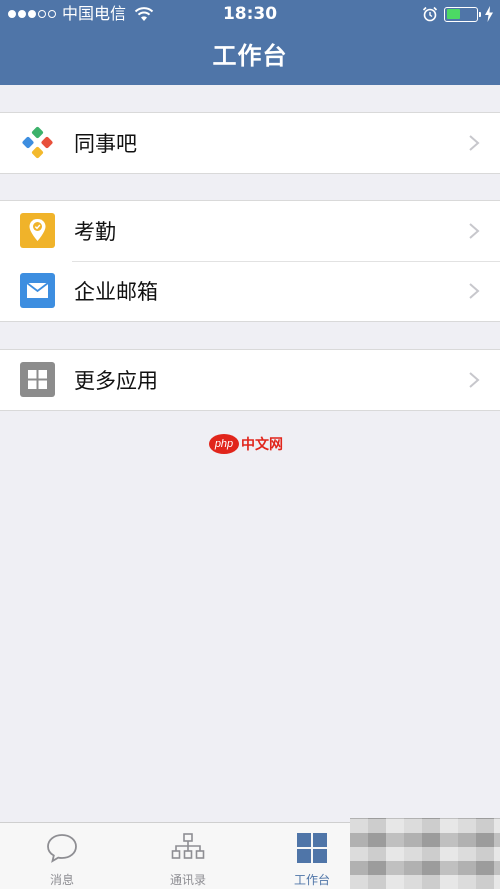 This screenshot has height=889, width=500. I want to click on tab-contacts: 通讯录, so click(188, 856).